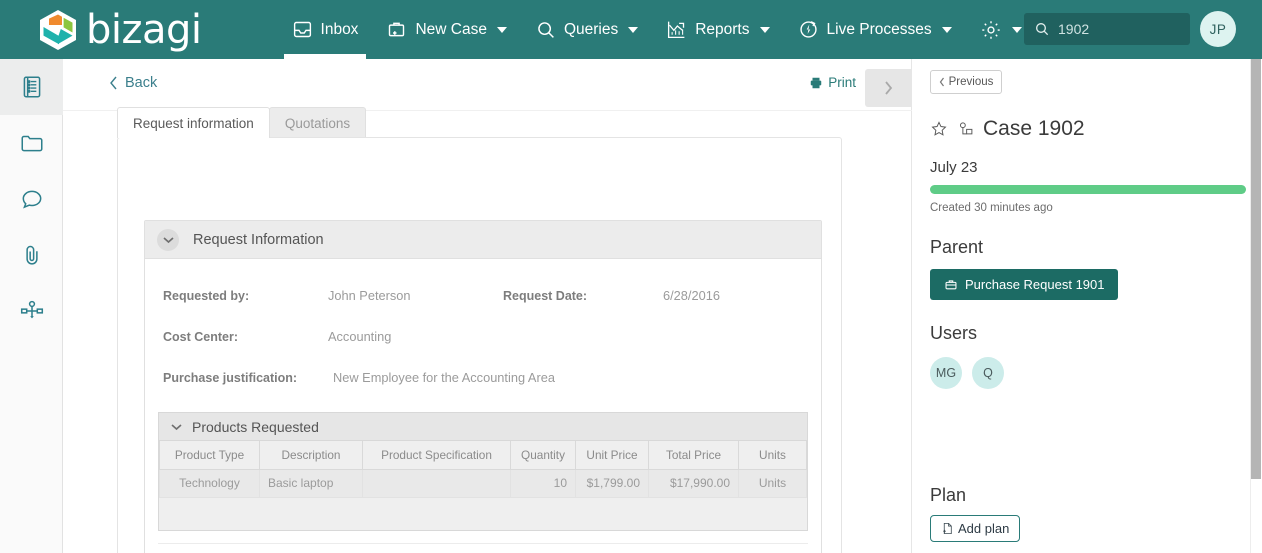  Describe the element at coordinates (483, 336) in the screenshot. I see `field-row-cost-center: Cost Center: Accounting` at that location.